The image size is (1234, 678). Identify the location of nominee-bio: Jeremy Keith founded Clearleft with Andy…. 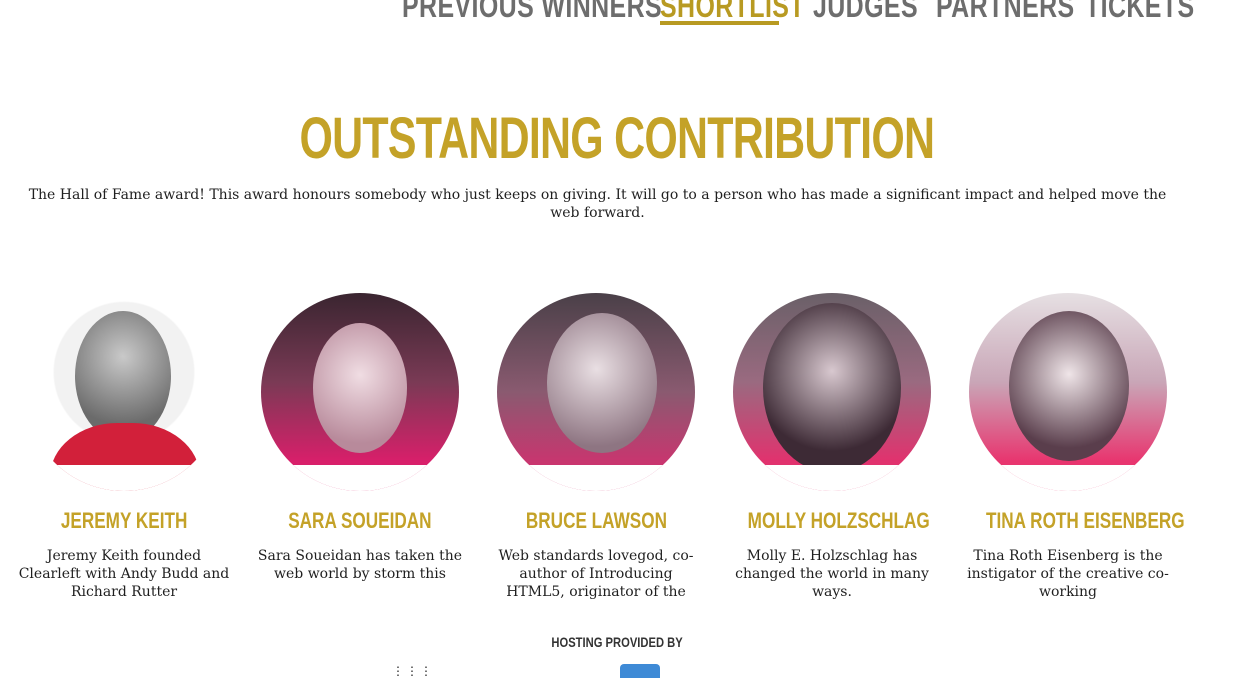
(124, 574).